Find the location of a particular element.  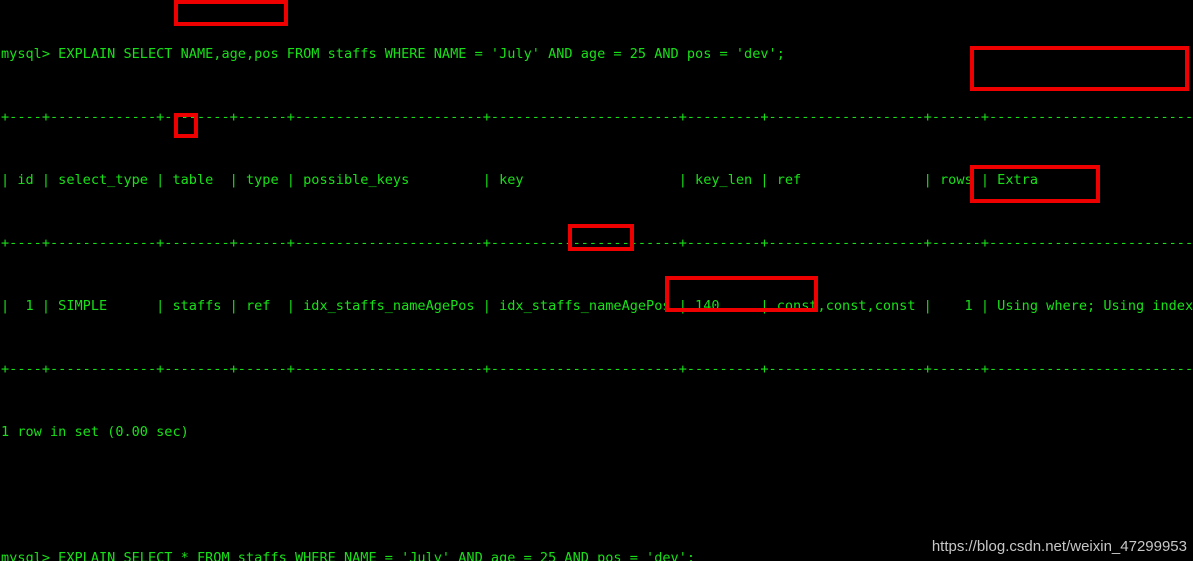

watermark-url: https://blog.csdn.net/weixin_47299953 is located at coordinates (1059, 546).